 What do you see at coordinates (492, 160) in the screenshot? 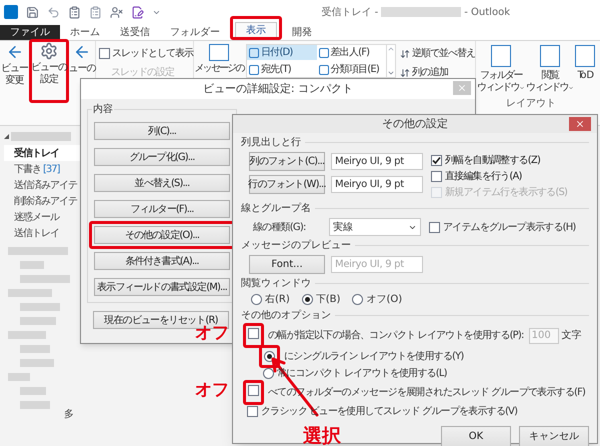
I see `checkbox-label: 列幅を自動調整する(Z)` at bounding box center [492, 160].